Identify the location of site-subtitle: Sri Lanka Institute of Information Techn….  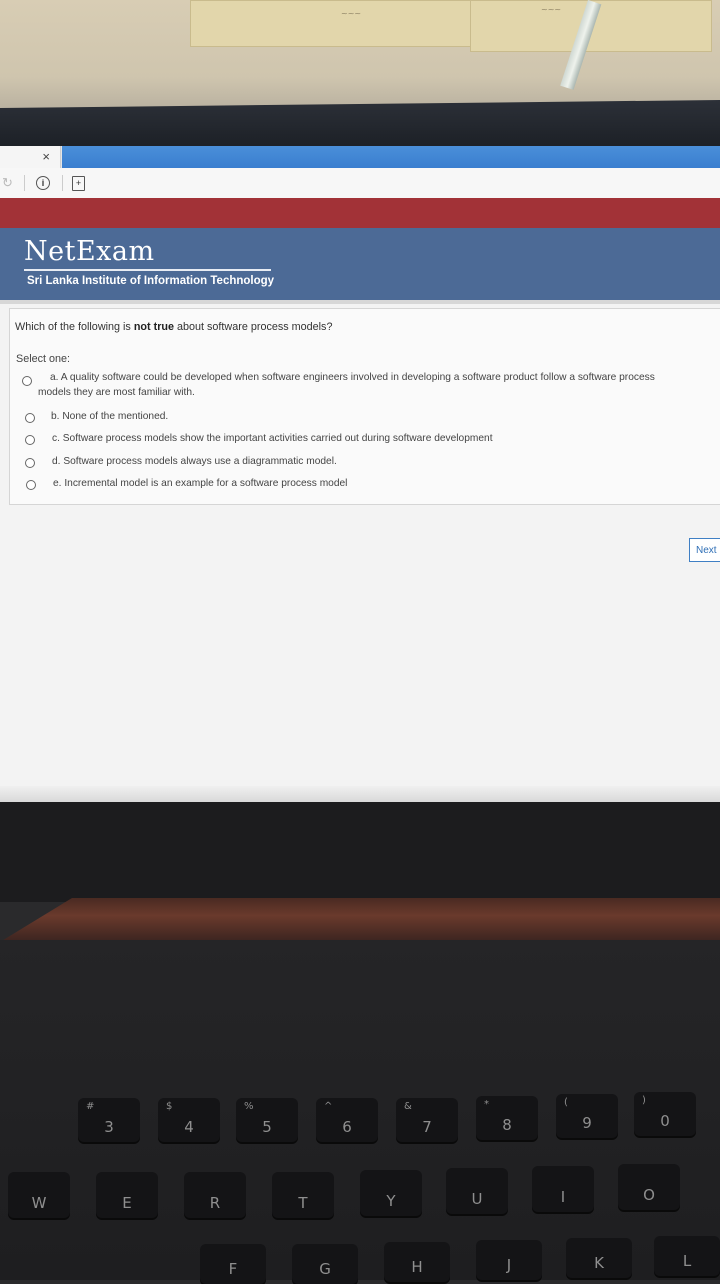
(151, 281).